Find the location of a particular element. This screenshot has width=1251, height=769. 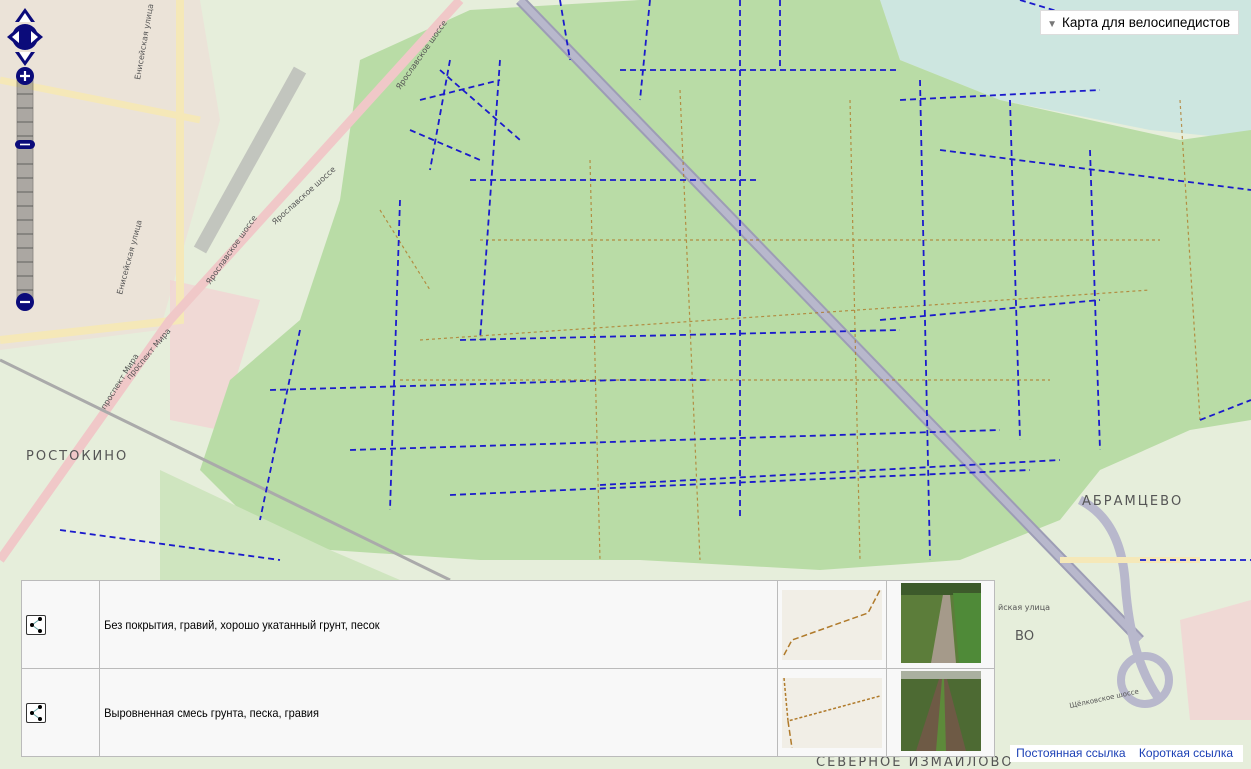

zoom-out-button is located at coordinates (25, 302).